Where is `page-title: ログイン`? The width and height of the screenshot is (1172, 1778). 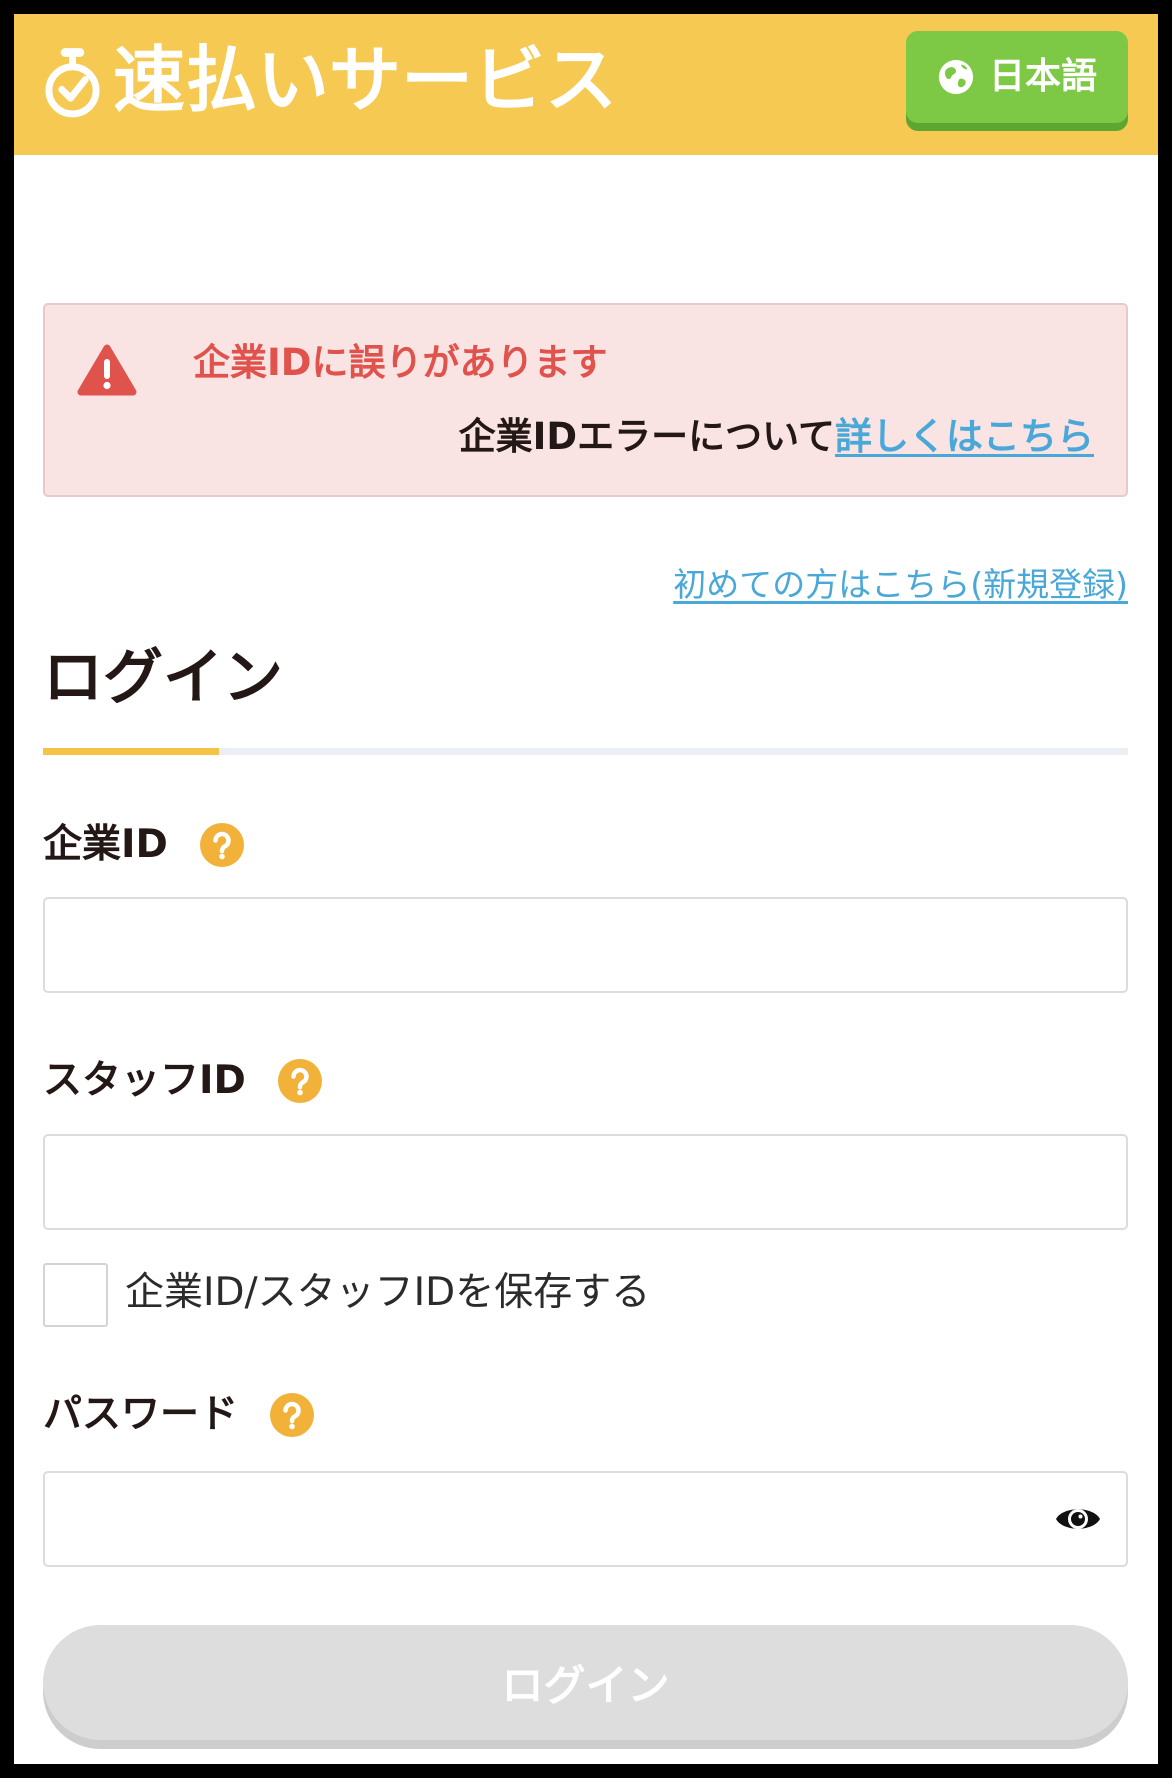
page-title: ログイン is located at coordinates (163, 678).